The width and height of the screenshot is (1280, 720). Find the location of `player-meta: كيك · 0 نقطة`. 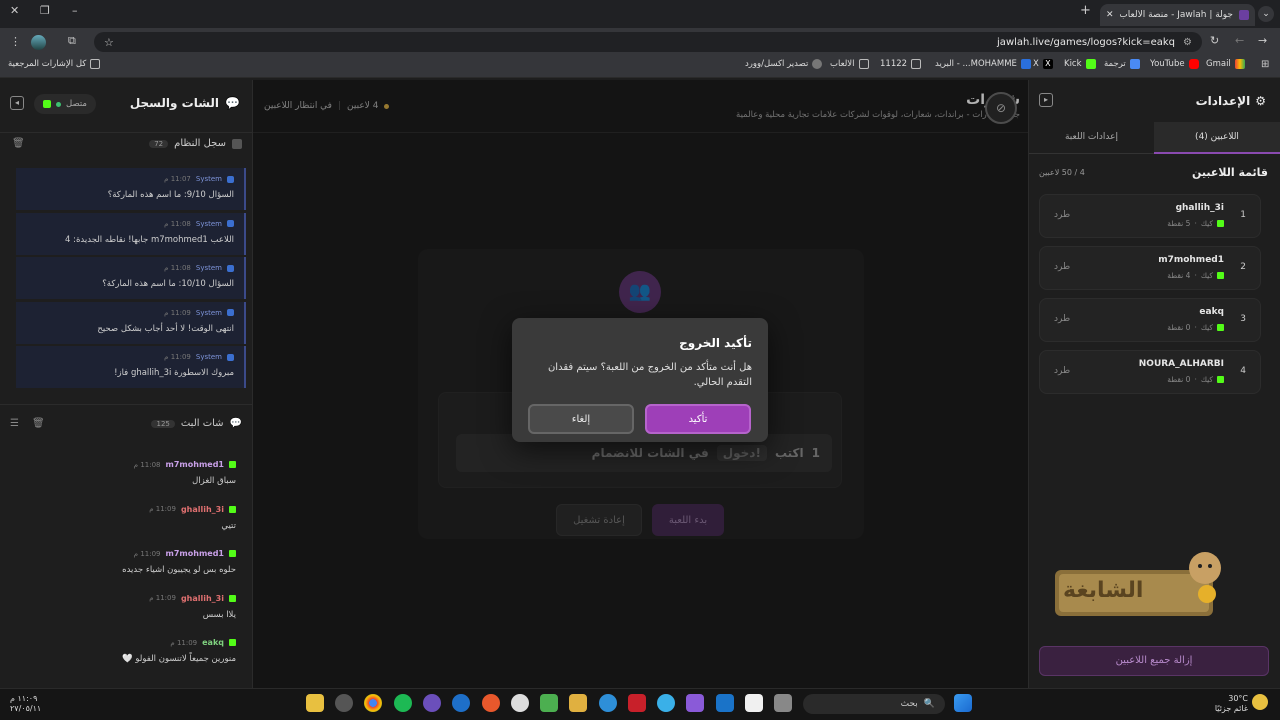

player-meta: كيك · 0 نقطة is located at coordinates (1195, 379).